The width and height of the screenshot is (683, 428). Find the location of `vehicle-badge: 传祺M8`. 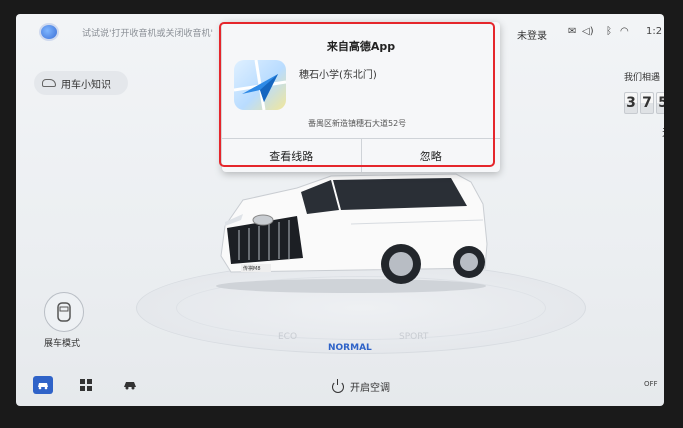

vehicle-badge: 传祺M8 is located at coordinates (252, 268).